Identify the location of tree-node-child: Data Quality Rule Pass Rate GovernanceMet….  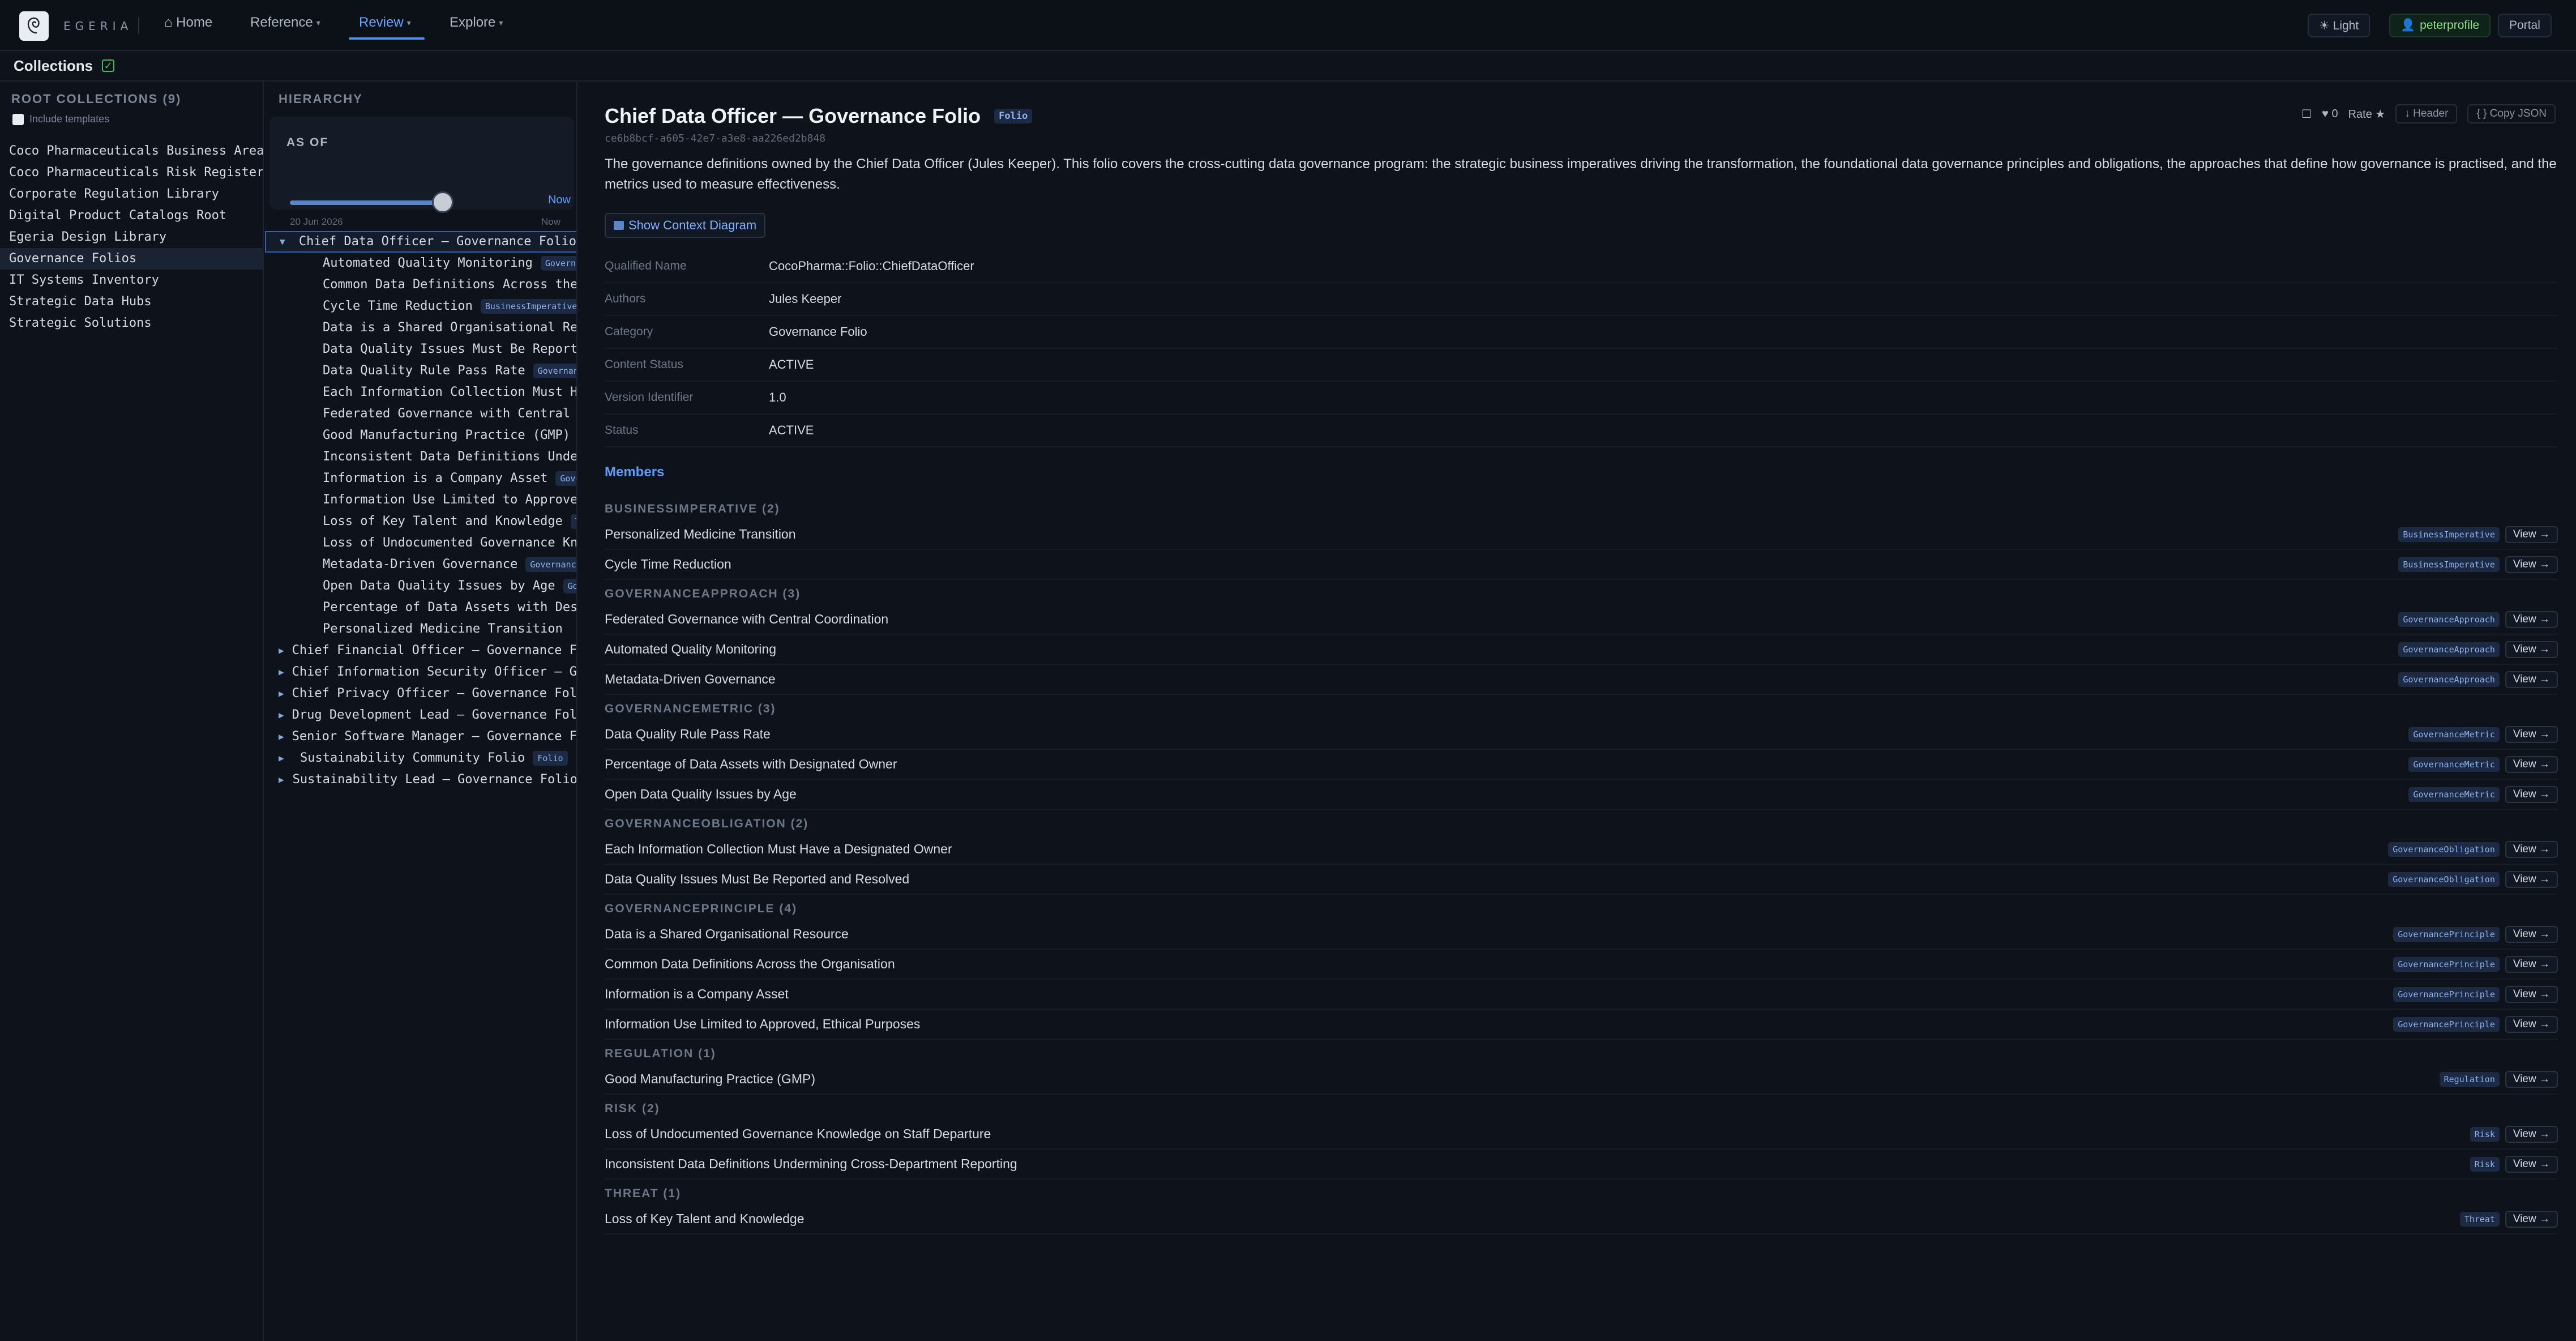
(420, 371).